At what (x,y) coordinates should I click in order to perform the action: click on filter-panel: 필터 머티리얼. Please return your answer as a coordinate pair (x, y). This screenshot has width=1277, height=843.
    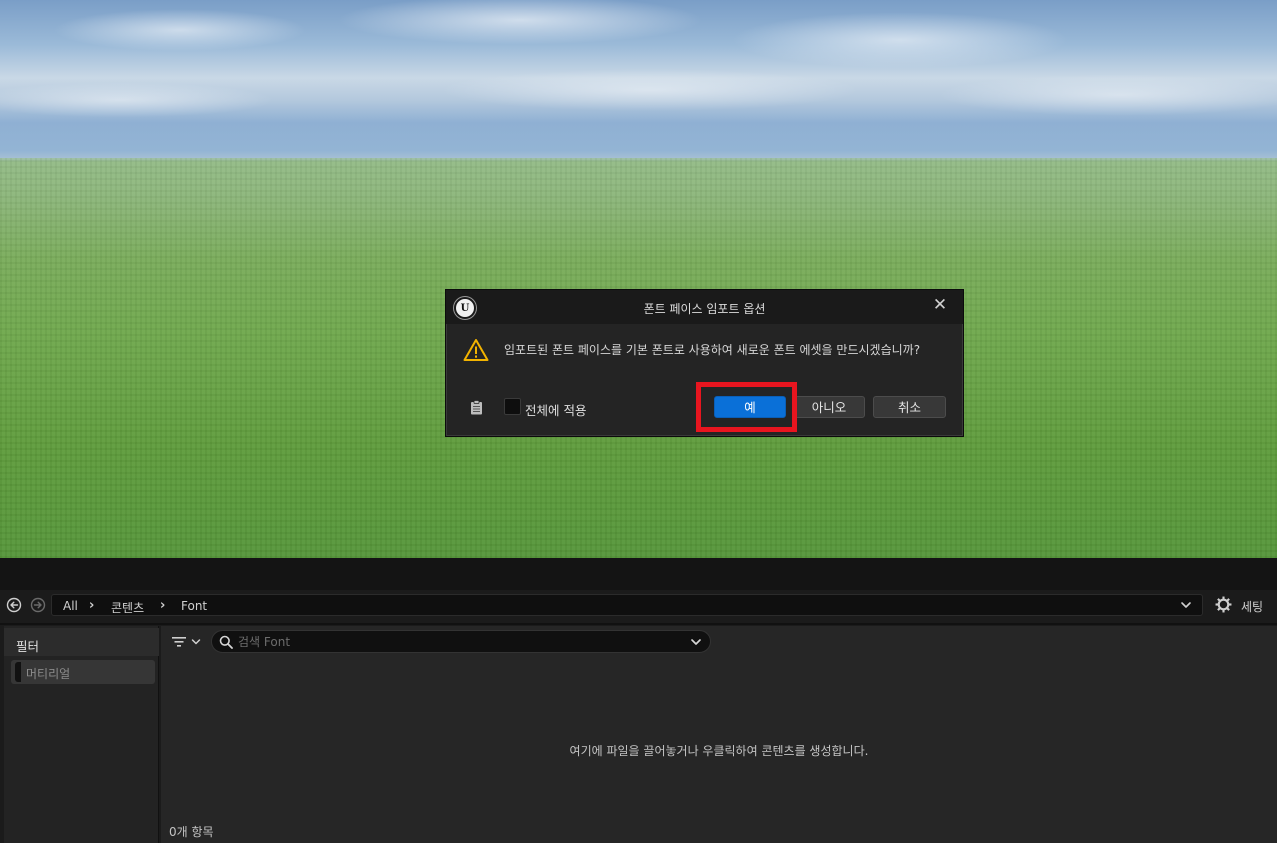
    Looking at the image, I should click on (81, 734).